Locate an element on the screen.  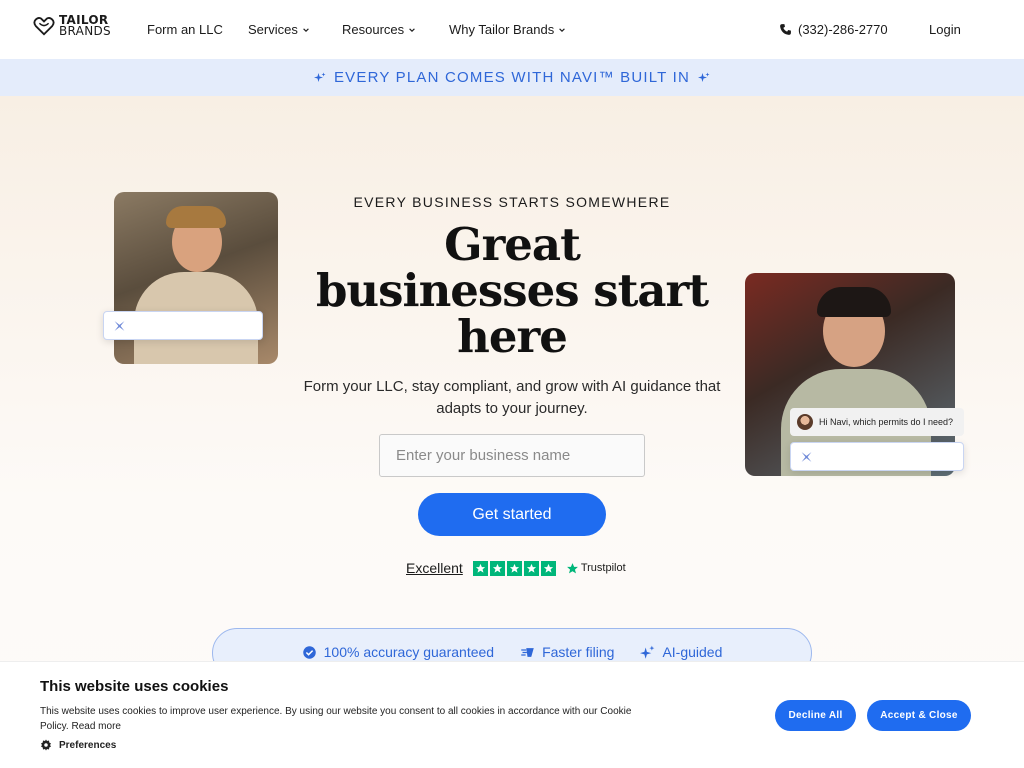
feature-ai-guided: AI-guided is located at coordinates (681, 652).